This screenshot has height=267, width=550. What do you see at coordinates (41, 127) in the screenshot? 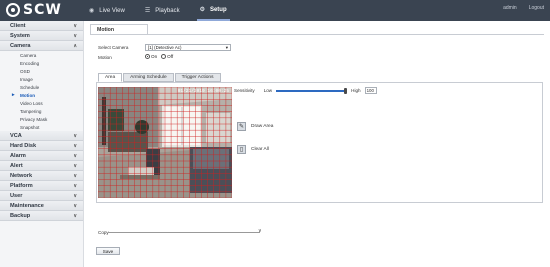
I see `sidebar-item-snapshot: Snapshot` at bounding box center [41, 127].